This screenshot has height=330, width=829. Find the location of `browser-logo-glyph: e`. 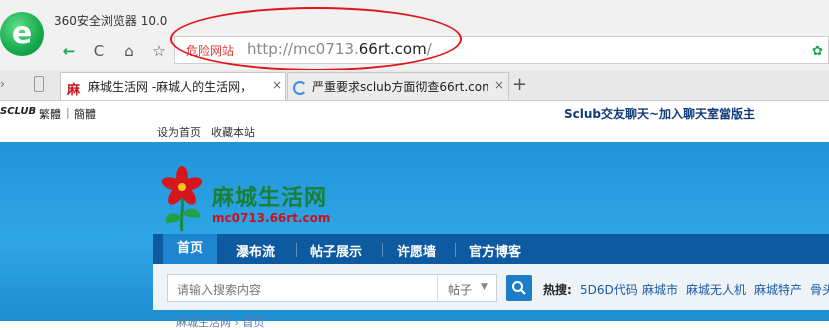

browser-logo-glyph: e is located at coordinates (22, 33).